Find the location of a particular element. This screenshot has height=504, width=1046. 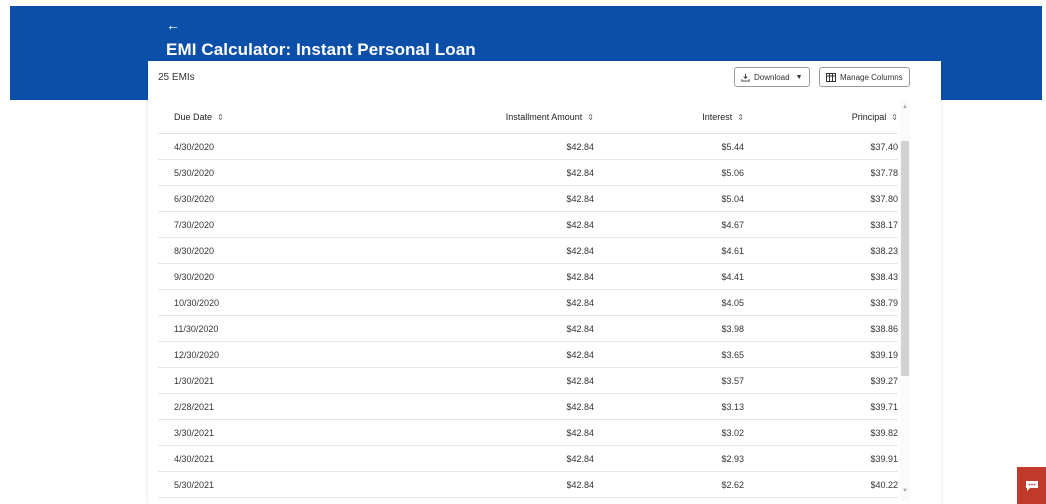

due-date-cell: 3/30/2021 is located at coordinates (194, 432).